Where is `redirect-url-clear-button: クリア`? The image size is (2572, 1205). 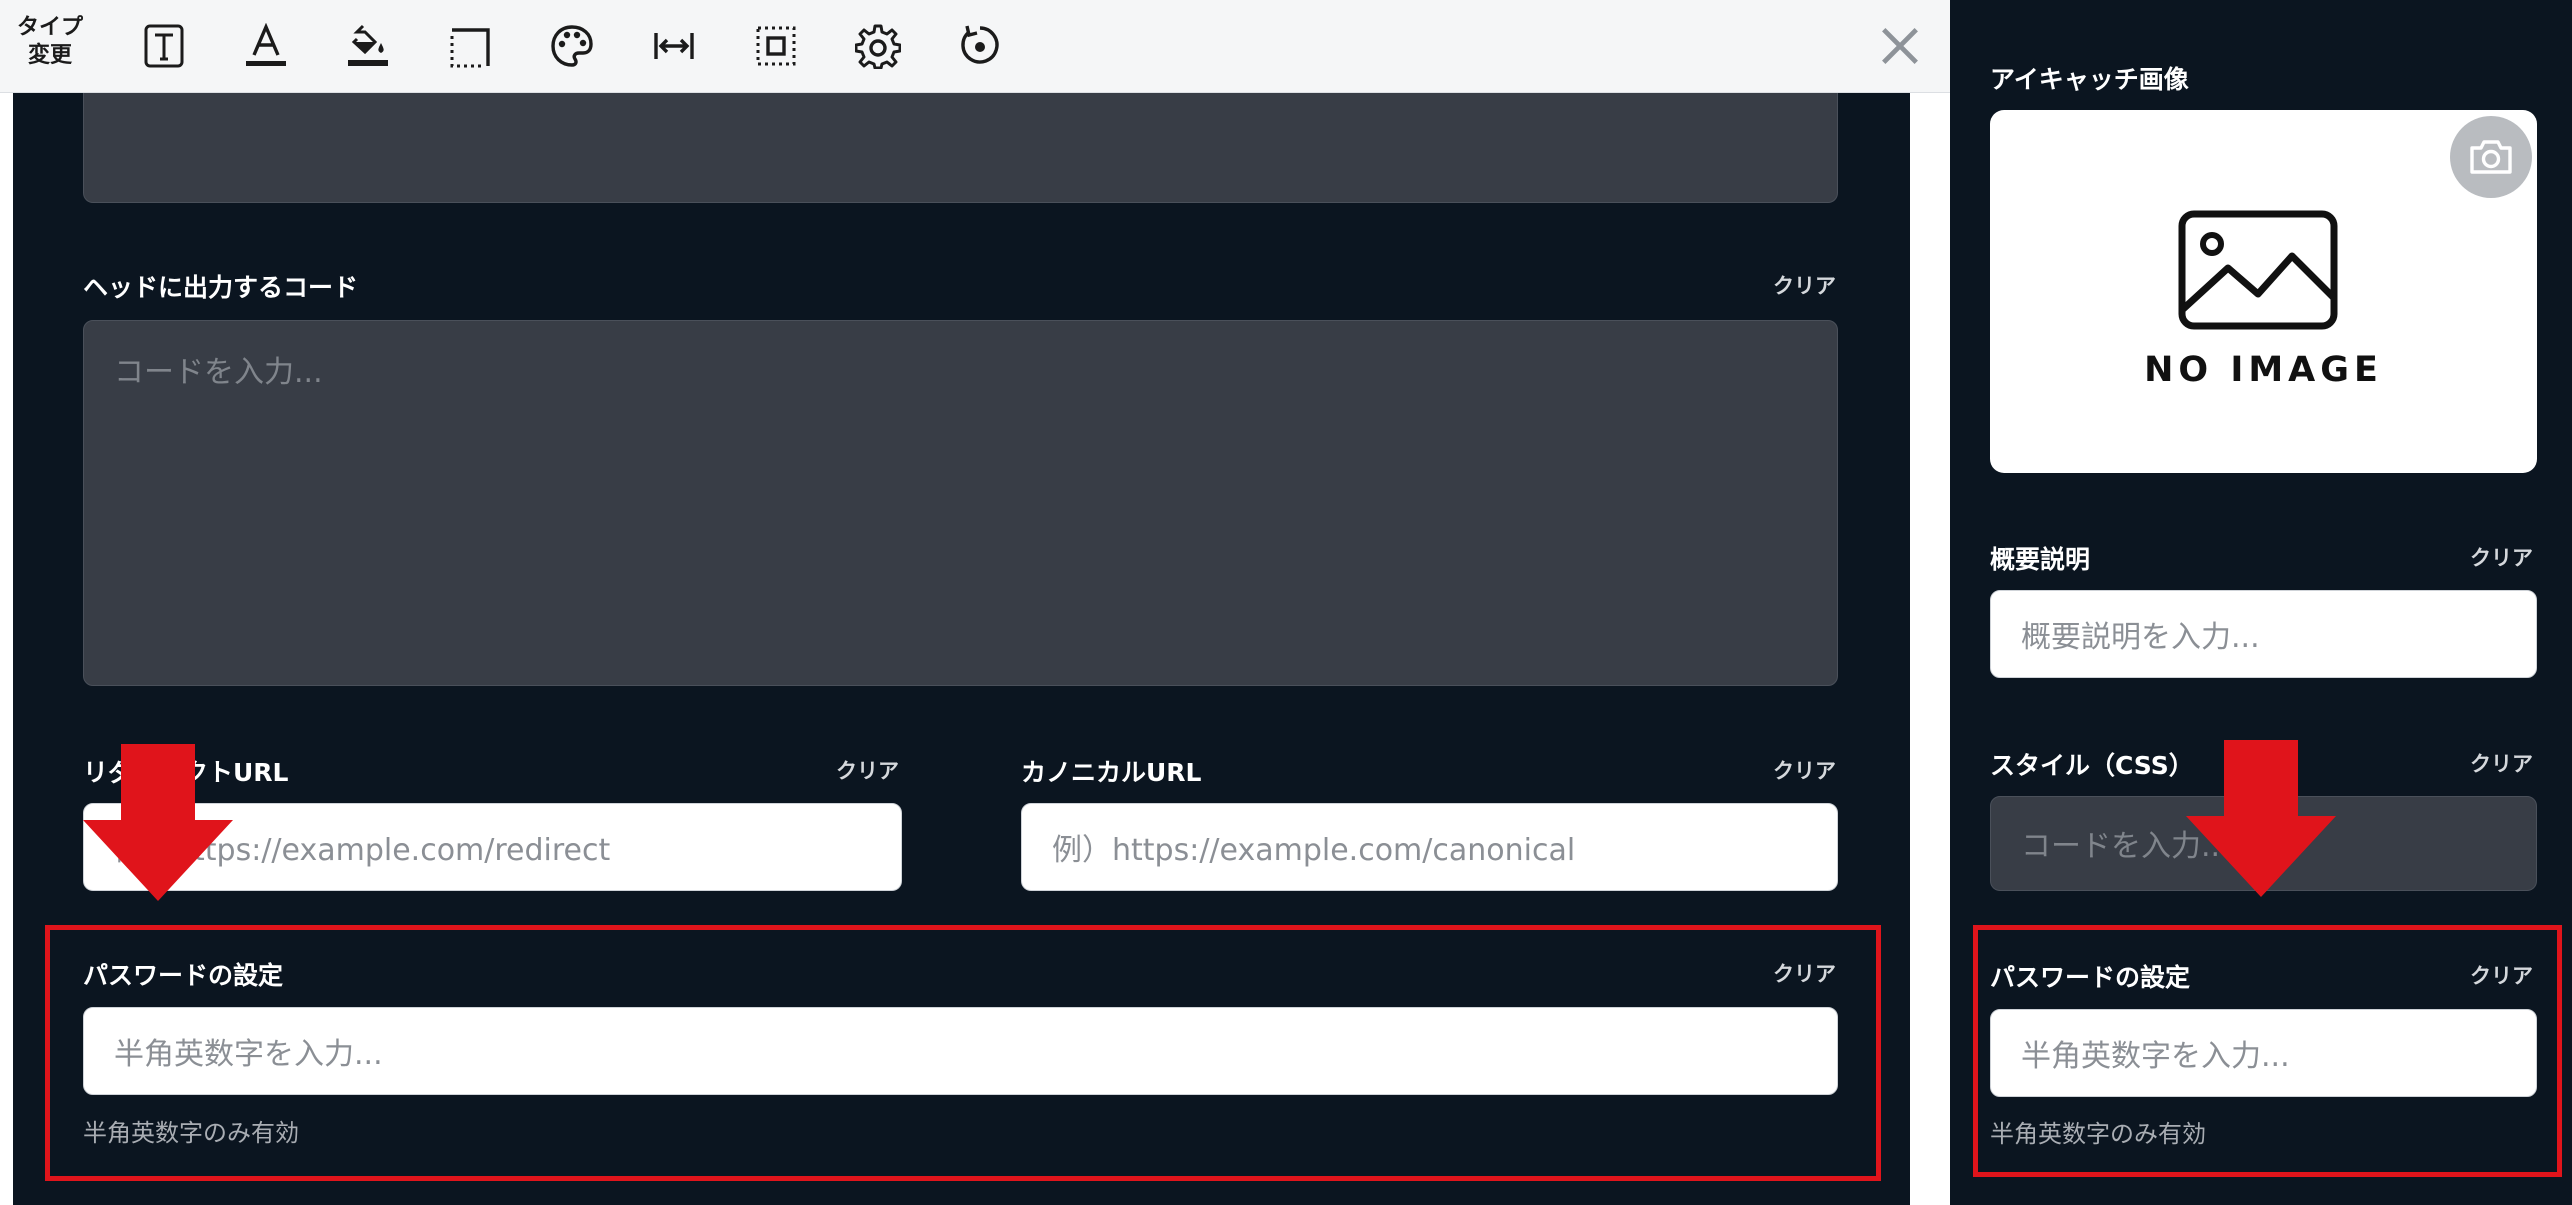 redirect-url-clear-button: クリア is located at coordinates (867, 770).